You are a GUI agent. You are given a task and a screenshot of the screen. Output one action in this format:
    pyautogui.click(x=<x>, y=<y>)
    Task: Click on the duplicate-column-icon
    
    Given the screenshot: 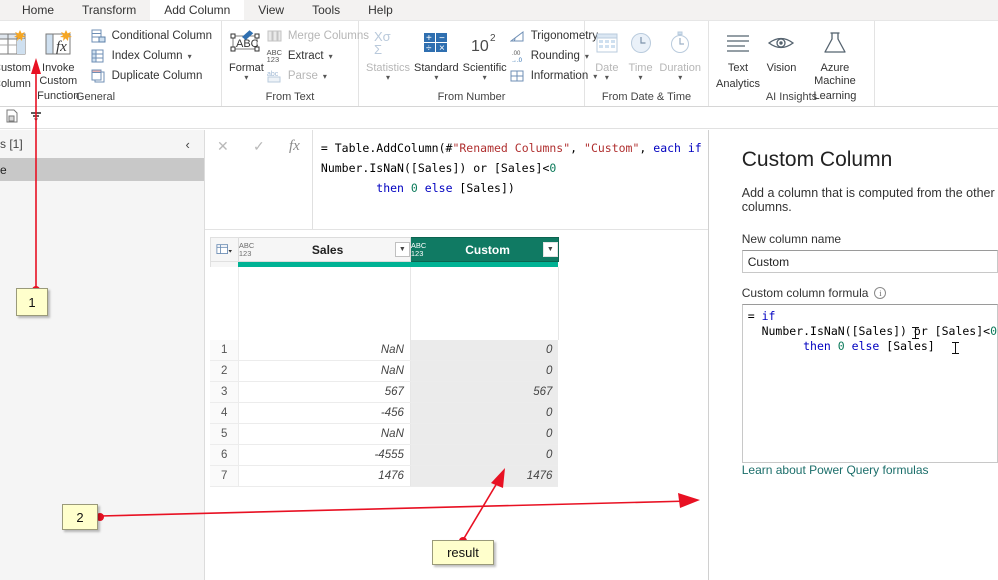 What is the action you would take?
    pyautogui.click(x=98, y=76)
    